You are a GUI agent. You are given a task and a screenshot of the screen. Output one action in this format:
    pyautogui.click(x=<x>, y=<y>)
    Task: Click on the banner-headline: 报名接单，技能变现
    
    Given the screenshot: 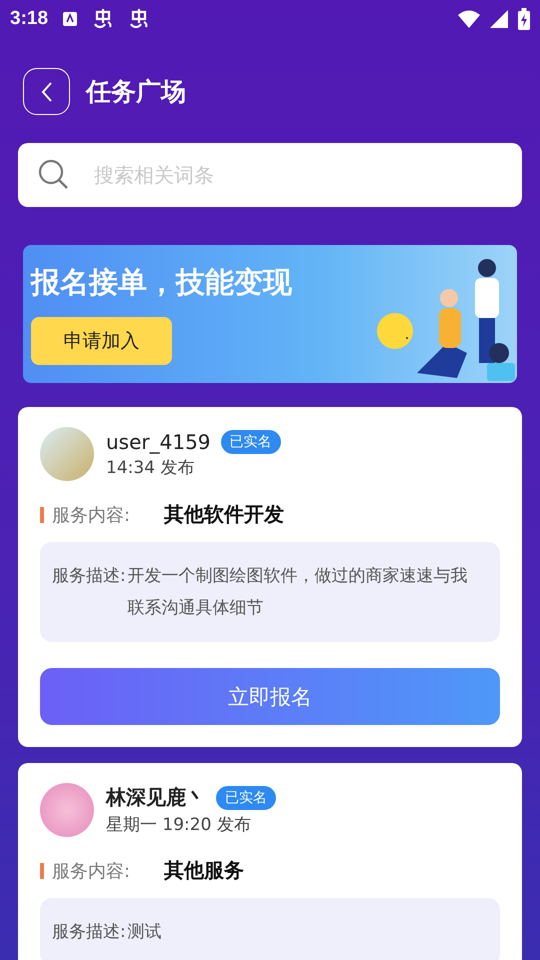 What is the action you would take?
    pyautogui.click(x=161, y=282)
    